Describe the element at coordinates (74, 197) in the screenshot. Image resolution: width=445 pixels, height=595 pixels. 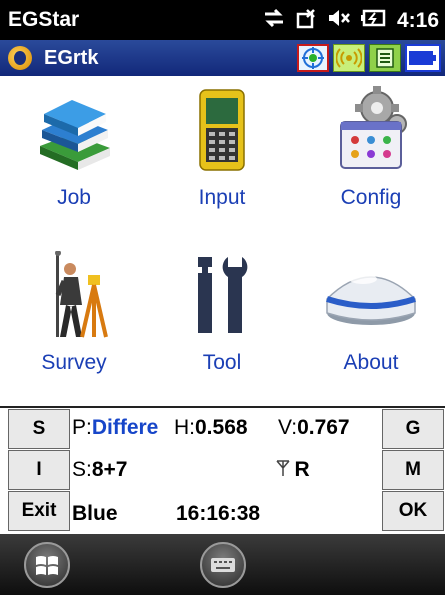
I see `menu-label-job: Job` at that location.